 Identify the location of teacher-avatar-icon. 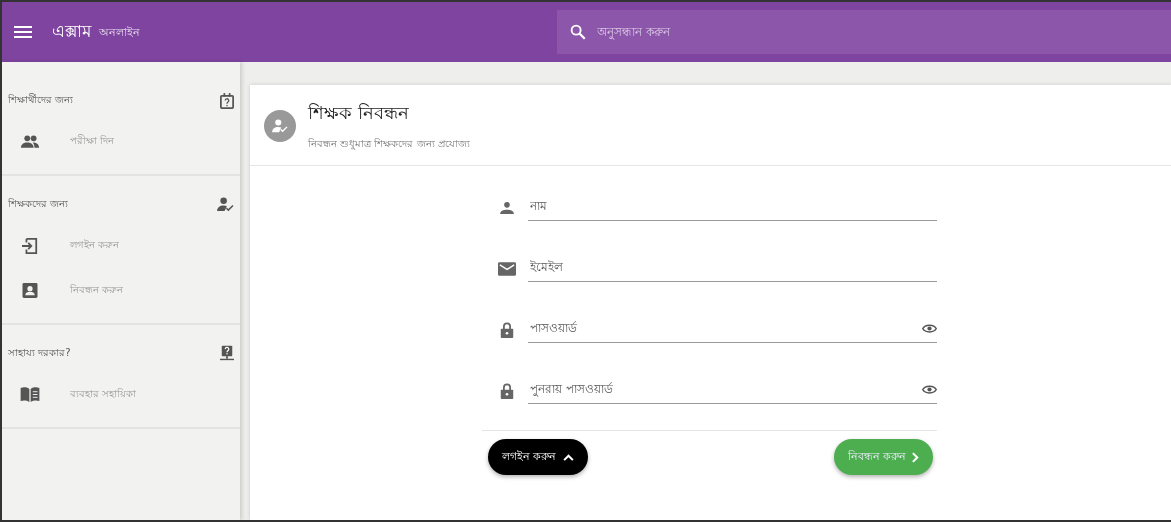
(280, 126).